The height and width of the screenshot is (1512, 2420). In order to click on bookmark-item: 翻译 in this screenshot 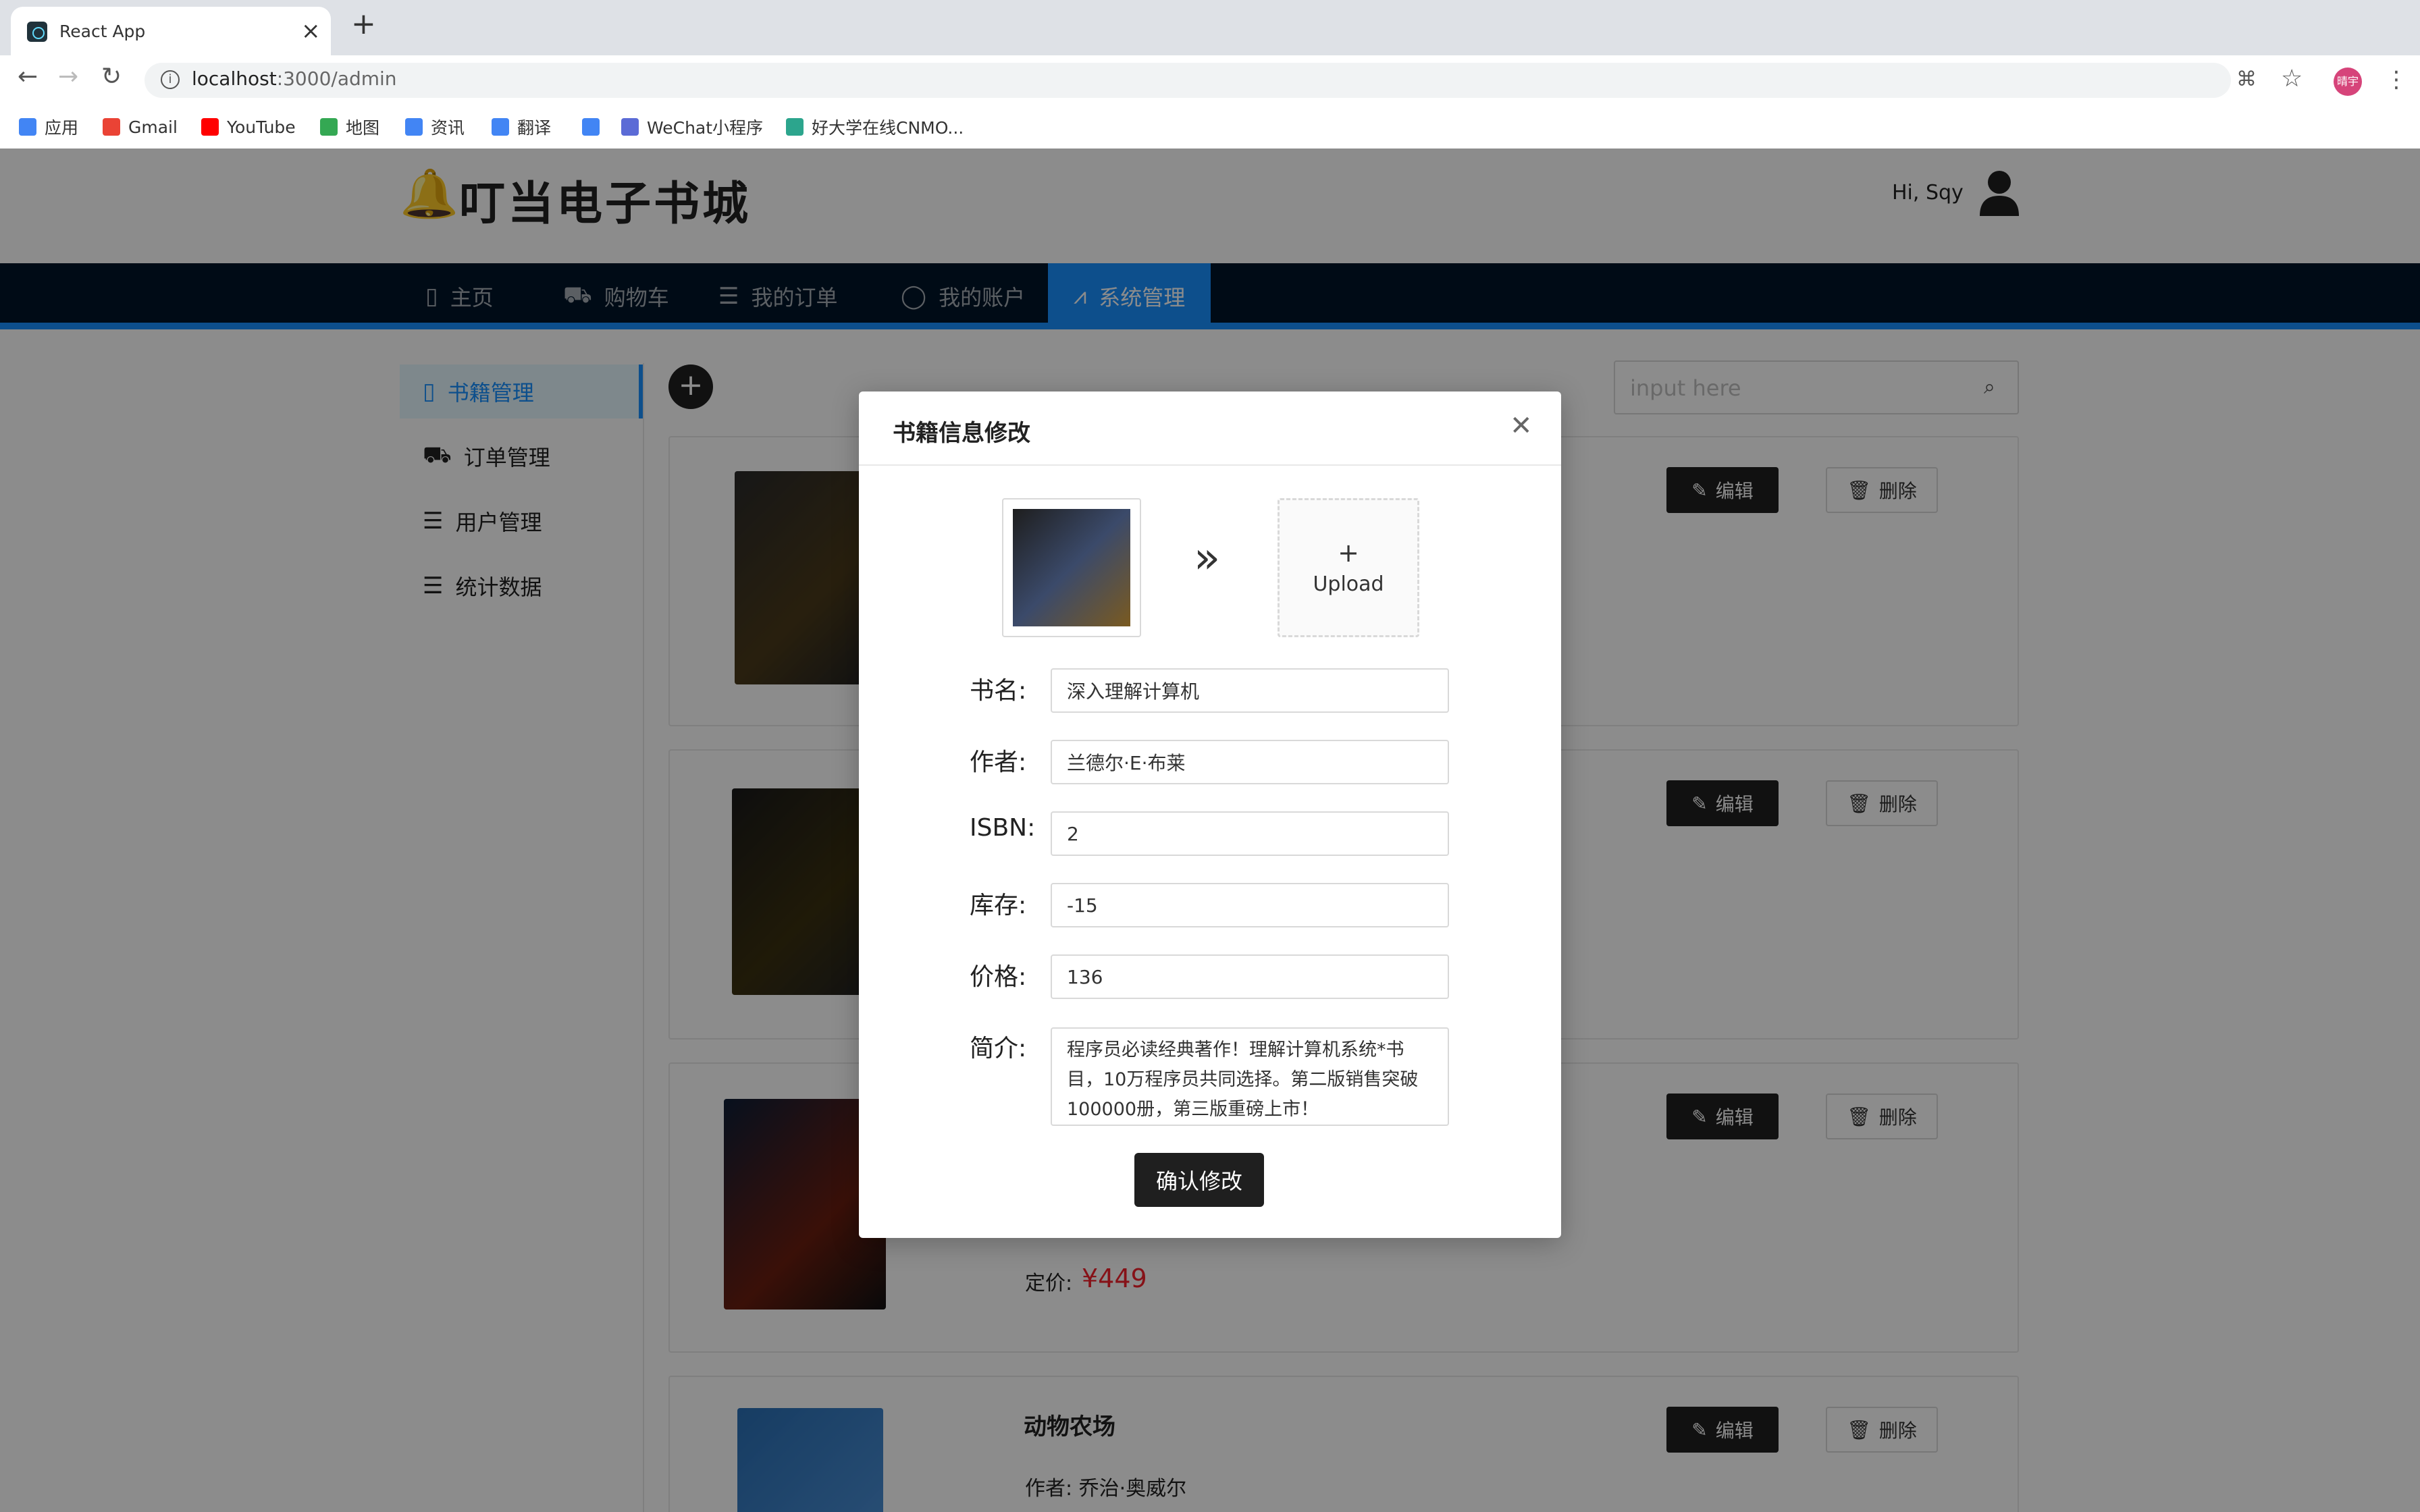, I will do `click(521, 127)`.